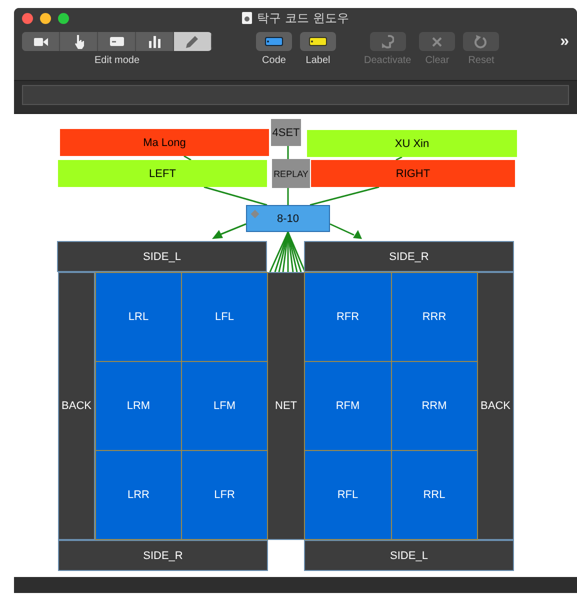 This screenshot has height=596, width=577. I want to click on reset-label: Reset, so click(481, 60).